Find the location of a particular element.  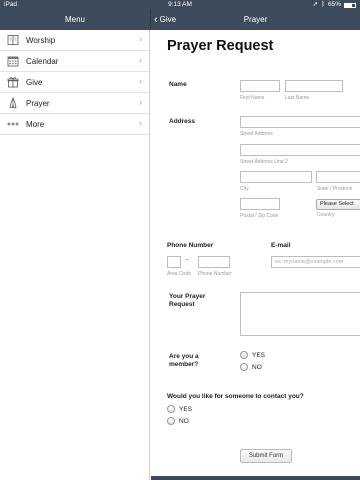

battery-percent: 65% is located at coordinates (334, 4).